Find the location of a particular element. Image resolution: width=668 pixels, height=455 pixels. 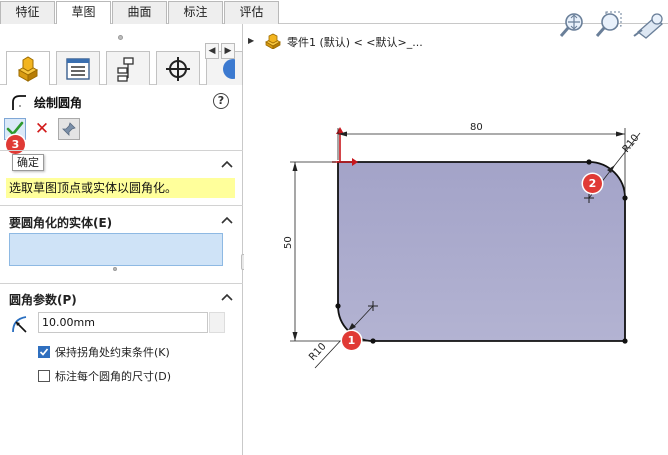

tab-markup: 标注 is located at coordinates (195, 12).